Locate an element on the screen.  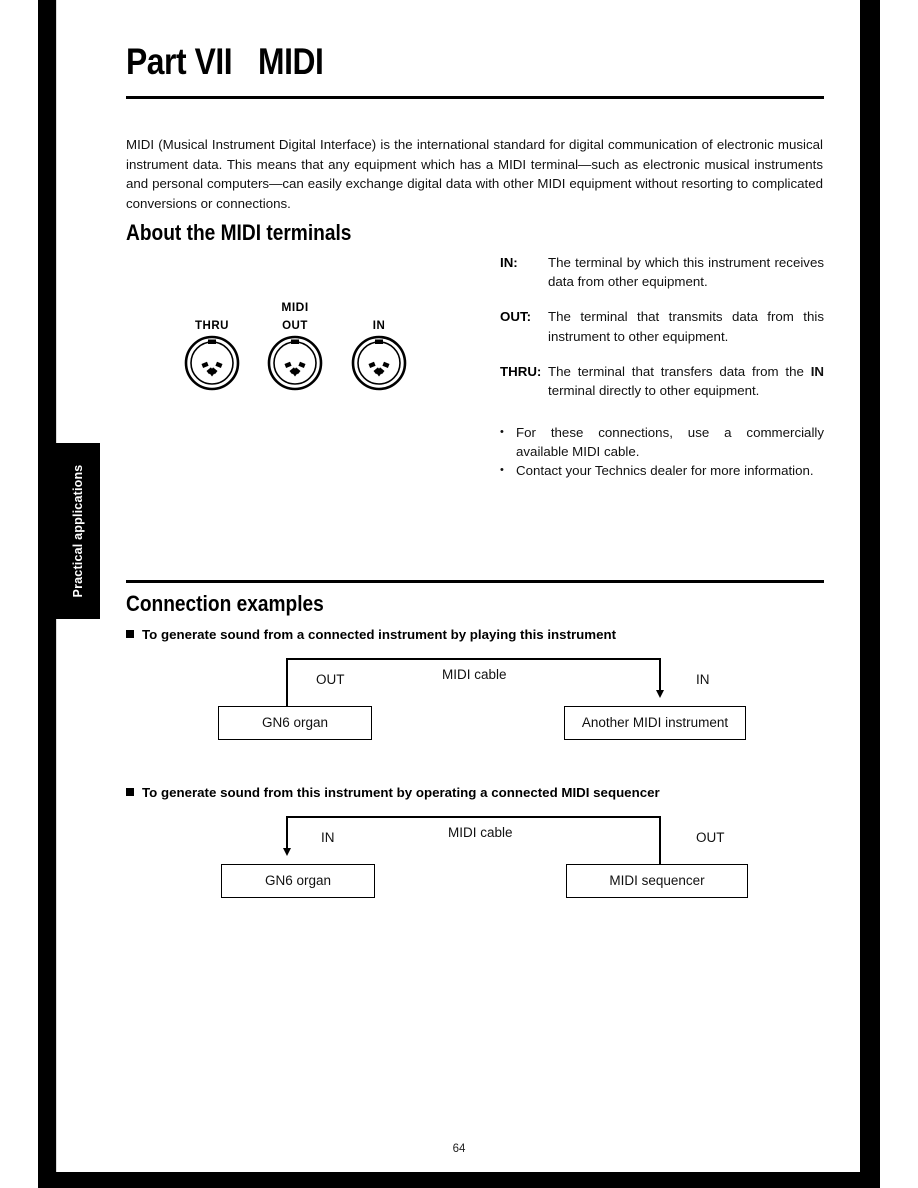
midi-terminal-diagram: MIDI THRU OUT IN is located at coordinates (295, 353).